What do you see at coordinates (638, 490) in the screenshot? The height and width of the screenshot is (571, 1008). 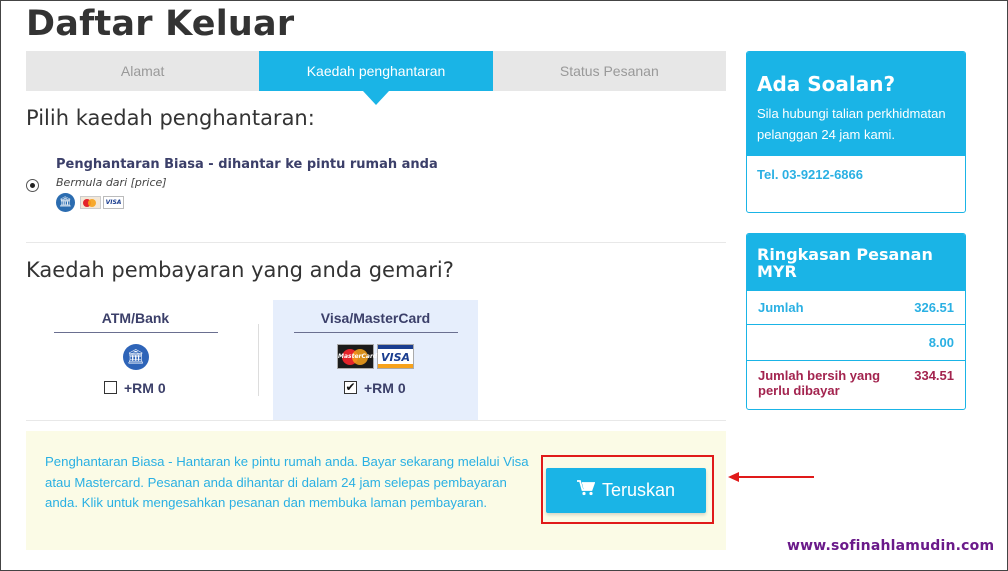 I see `continue-button-label: Teruskan` at bounding box center [638, 490].